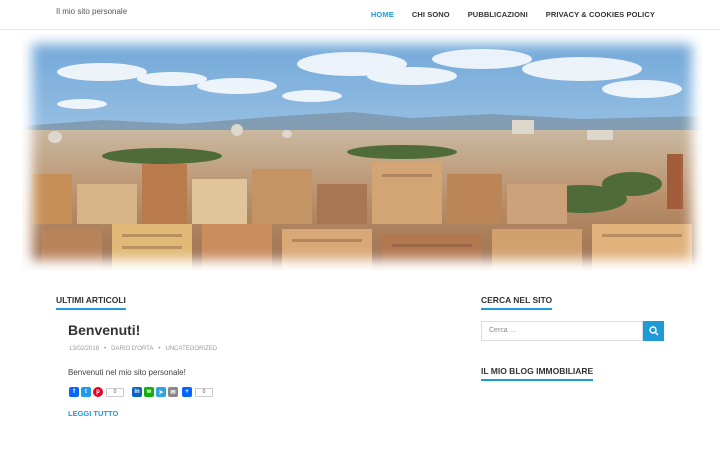  What do you see at coordinates (98, 392) in the screenshot?
I see `pinterest-icon: p` at bounding box center [98, 392].